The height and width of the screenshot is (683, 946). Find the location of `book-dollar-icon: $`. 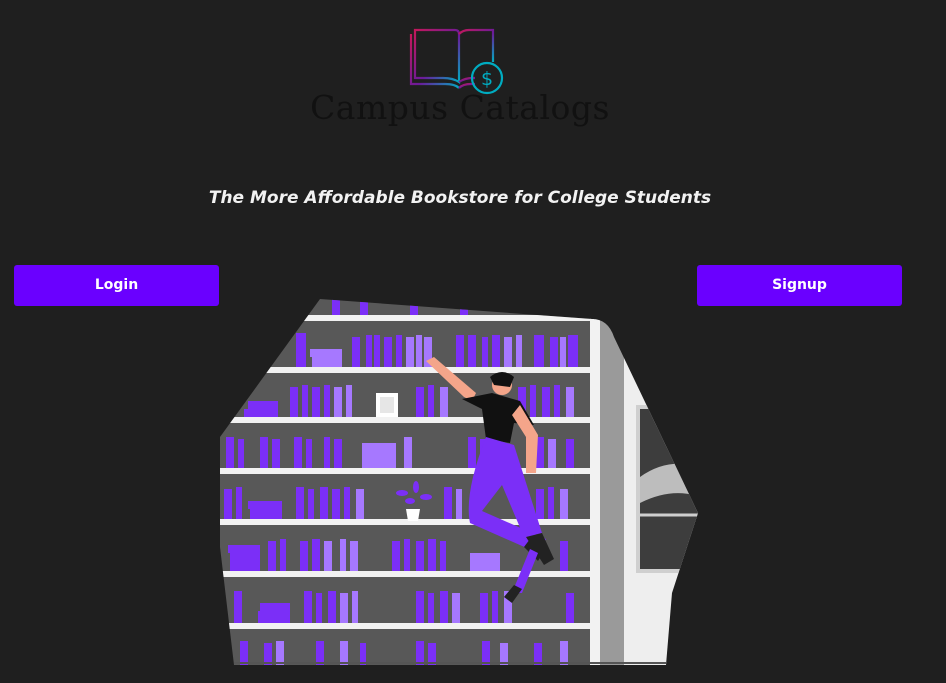

book-dollar-icon: $ is located at coordinates (456, 61).